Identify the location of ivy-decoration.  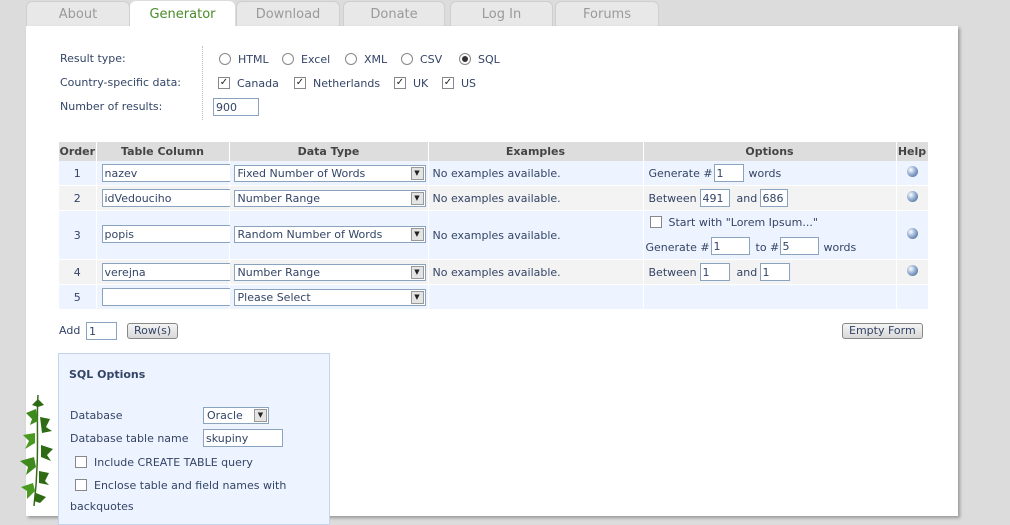
(36, 450).